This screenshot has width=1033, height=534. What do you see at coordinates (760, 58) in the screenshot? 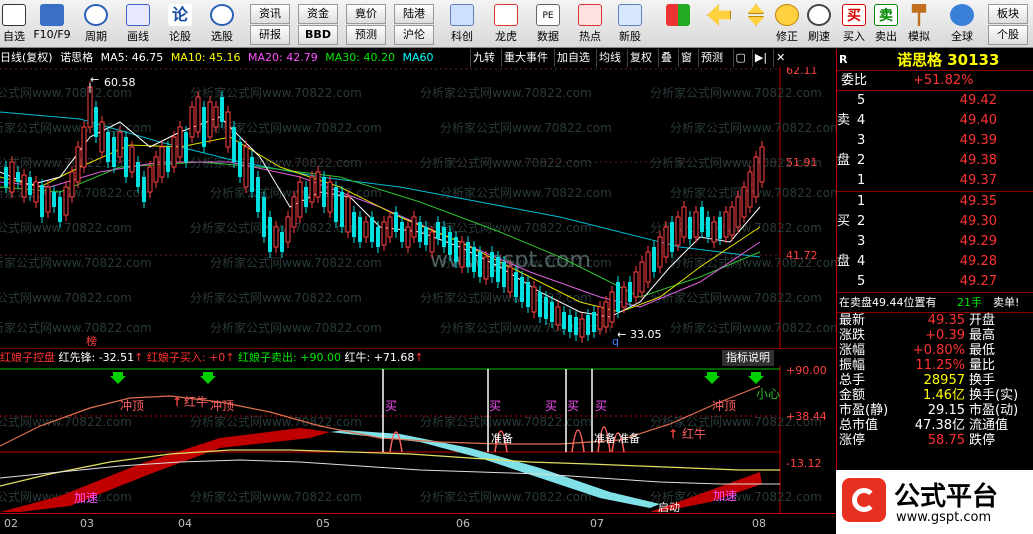
I see `expand-icon: ▶|` at bounding box center [760, 58].